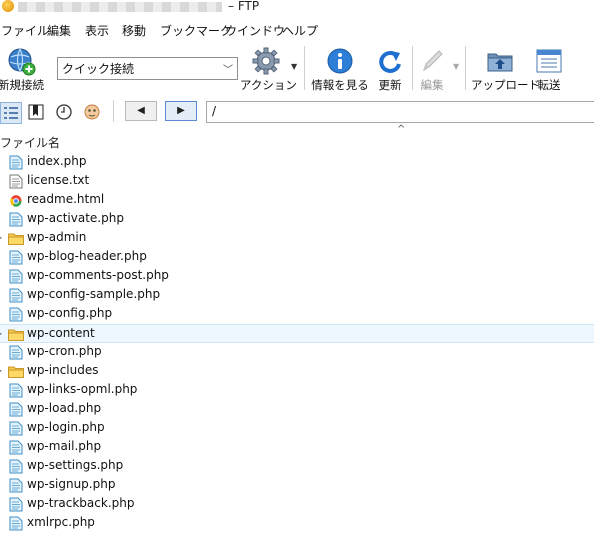 Image resolution: width=594 pixels, height=549 pixels. I want to click on app-icon, so click(8, 6).